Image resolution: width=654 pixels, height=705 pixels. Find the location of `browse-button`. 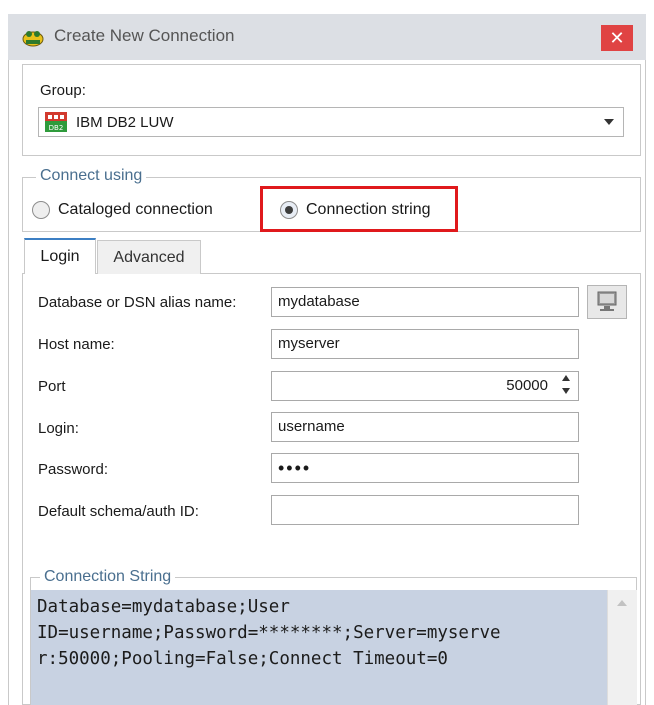

browse-button is located at coordinates (607, 302).